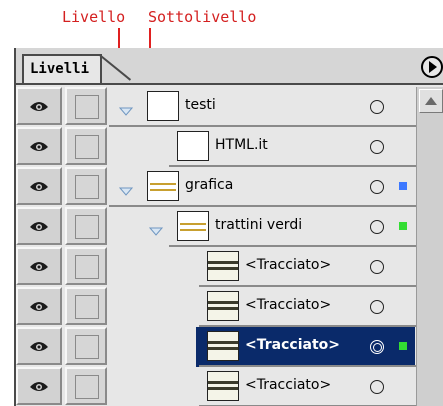  I want to click on scroll-up-arrow-icon, so click(431, 101).